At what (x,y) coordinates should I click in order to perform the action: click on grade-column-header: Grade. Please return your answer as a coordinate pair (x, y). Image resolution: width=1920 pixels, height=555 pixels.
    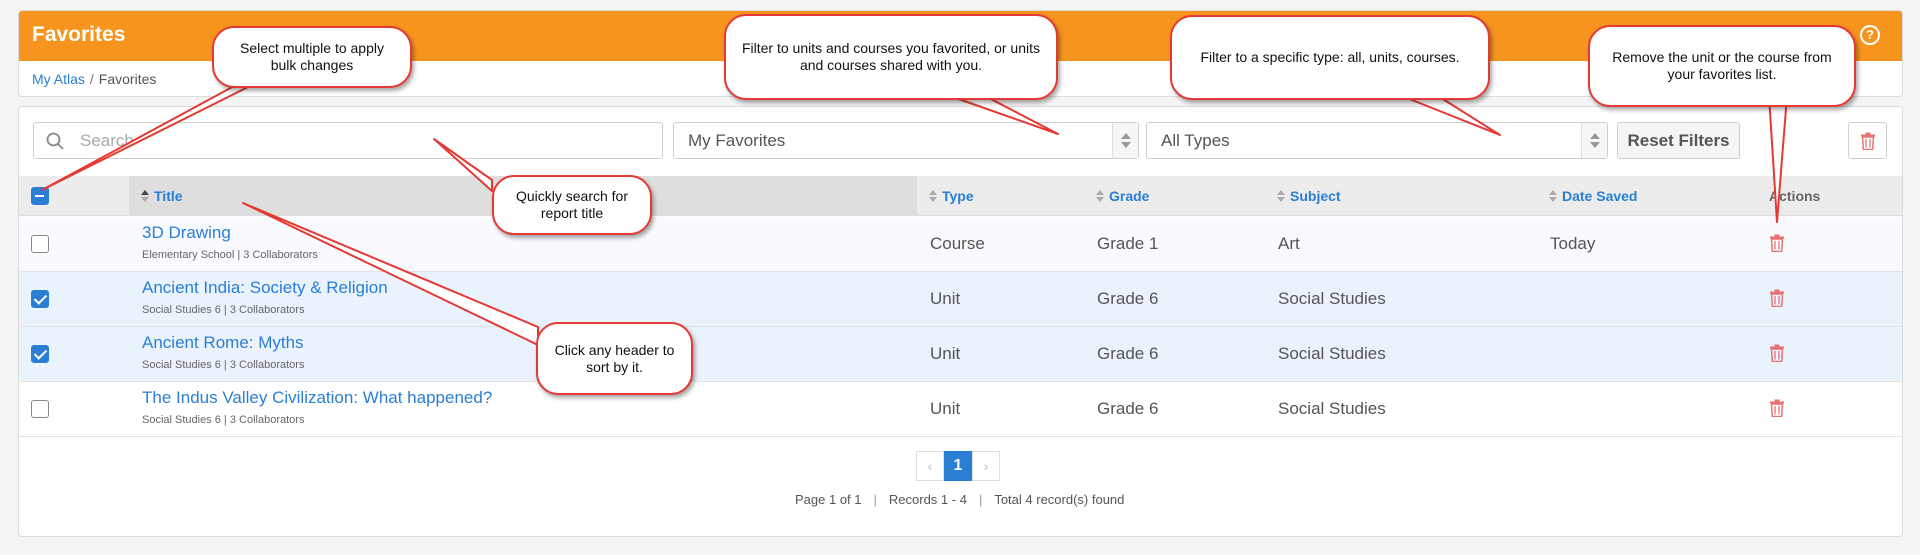
    Looking at the image, I should click on (1122, 196).